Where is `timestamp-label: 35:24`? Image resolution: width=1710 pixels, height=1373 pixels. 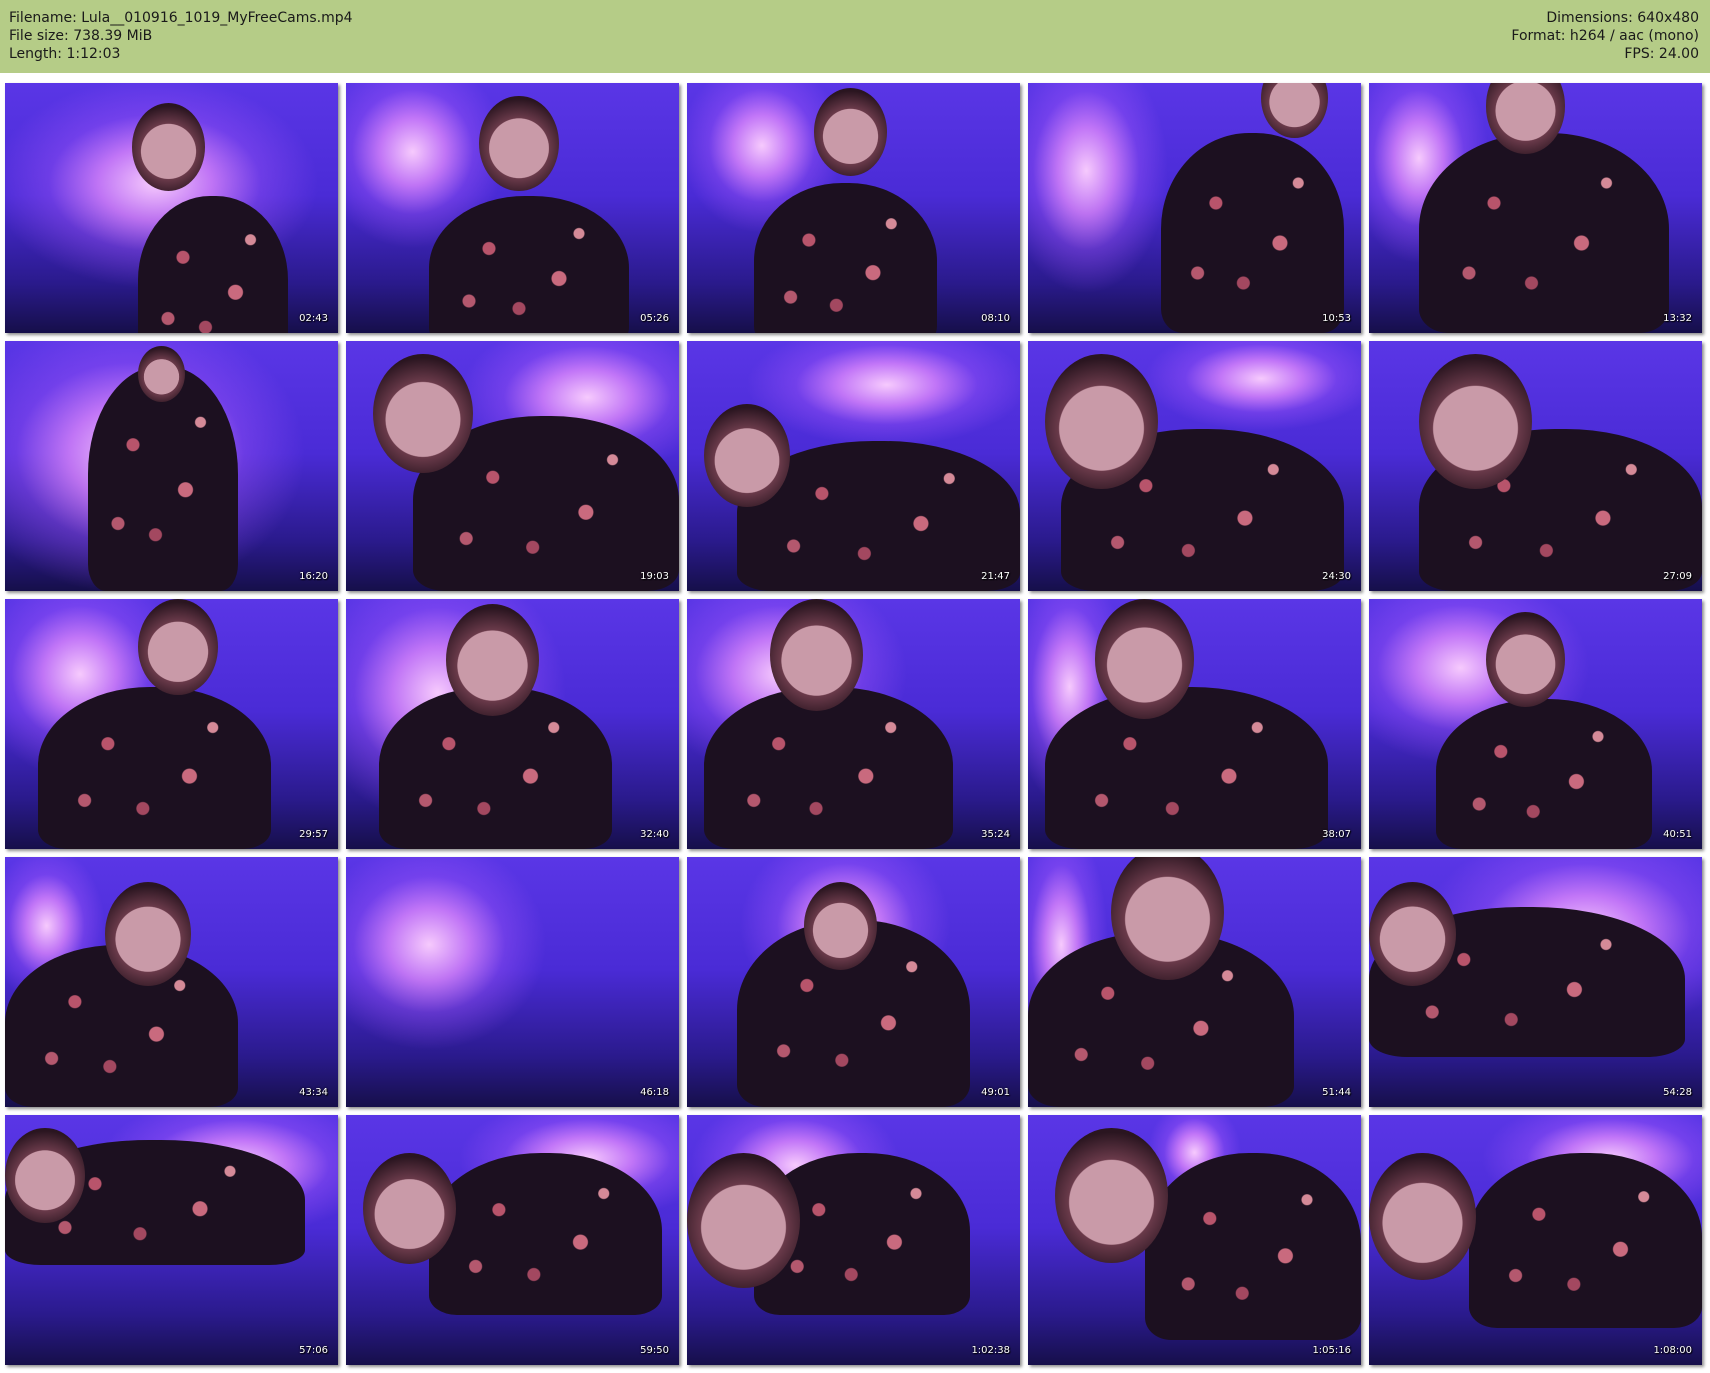
timestamp-label: 35:24 is located at coordinates (995, 834).